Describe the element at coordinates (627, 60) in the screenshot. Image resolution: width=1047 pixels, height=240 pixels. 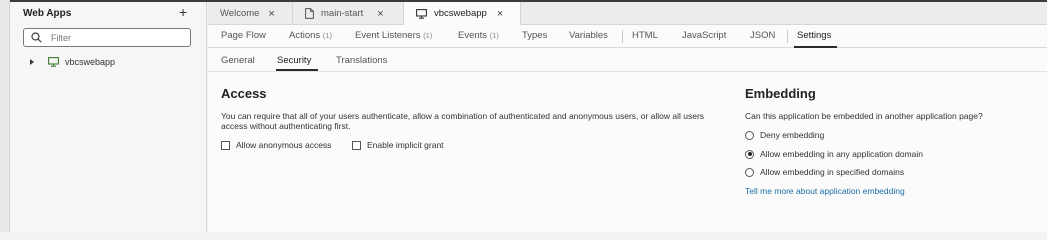
I see `settings-subnav: General Security Translations` at that location.